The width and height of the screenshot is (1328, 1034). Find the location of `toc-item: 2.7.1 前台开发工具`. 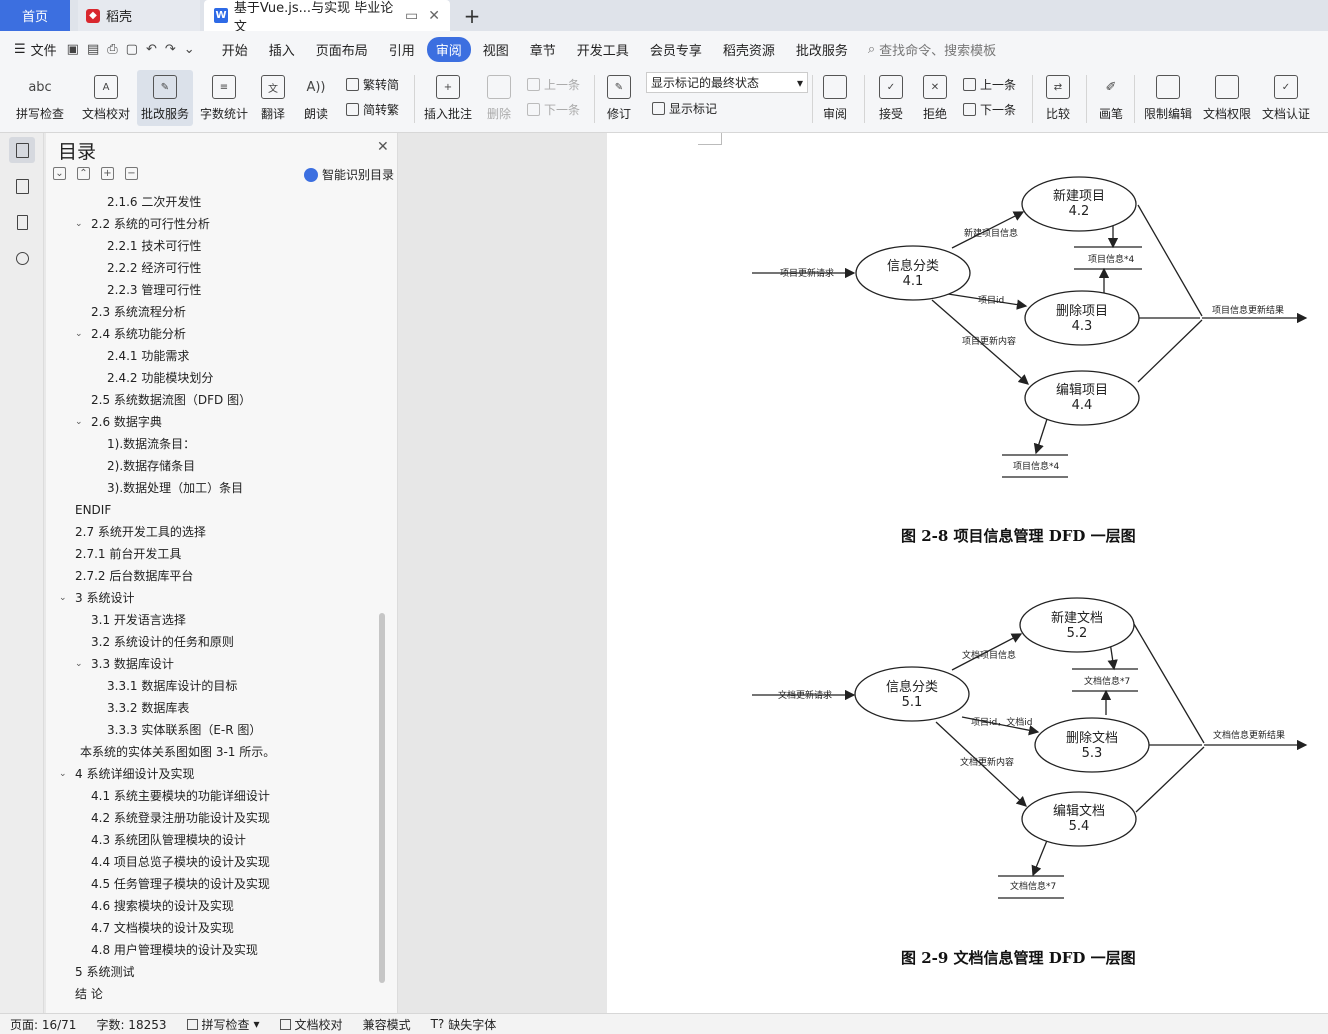

toc-item: 2.7.1 前台开发工具 is located at coordinates (128, 554).